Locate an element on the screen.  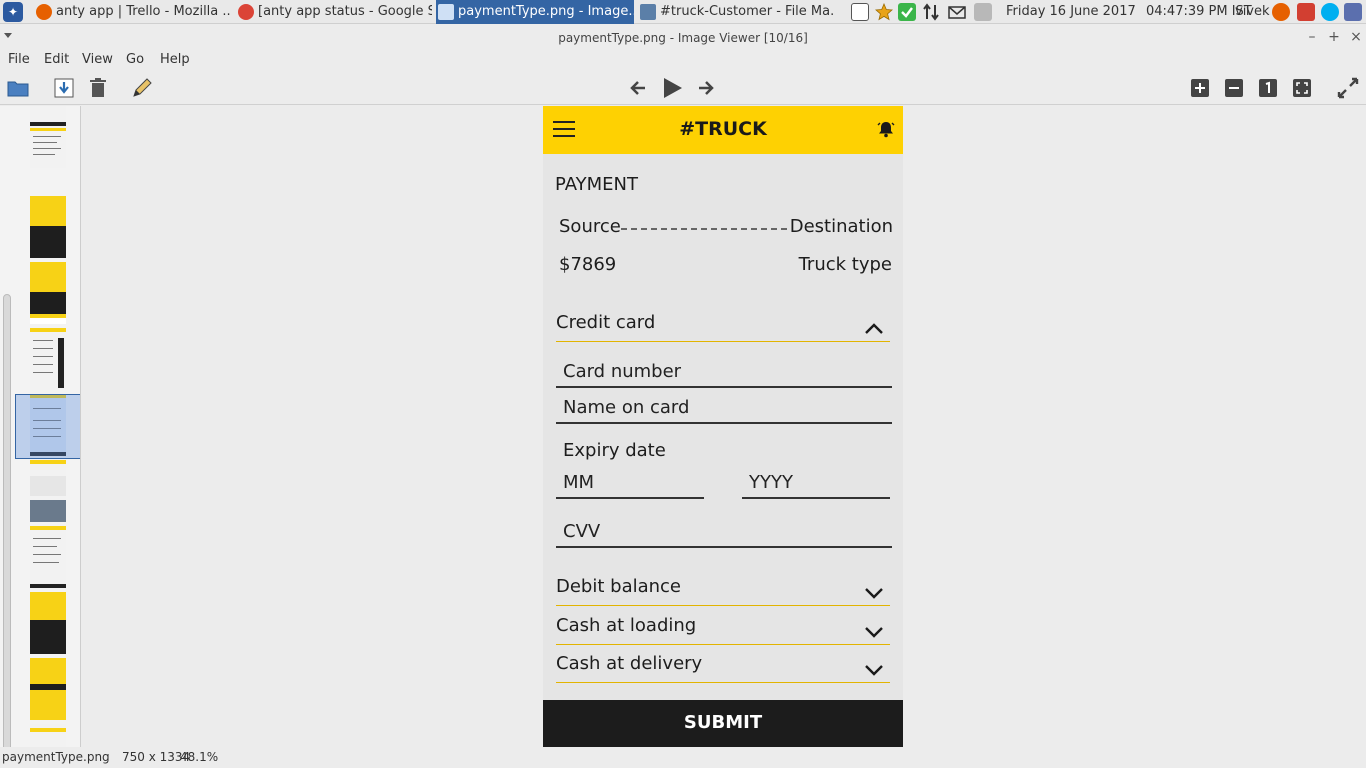
debit-balance-section: Debit balance is located at coordinates (723, 588).